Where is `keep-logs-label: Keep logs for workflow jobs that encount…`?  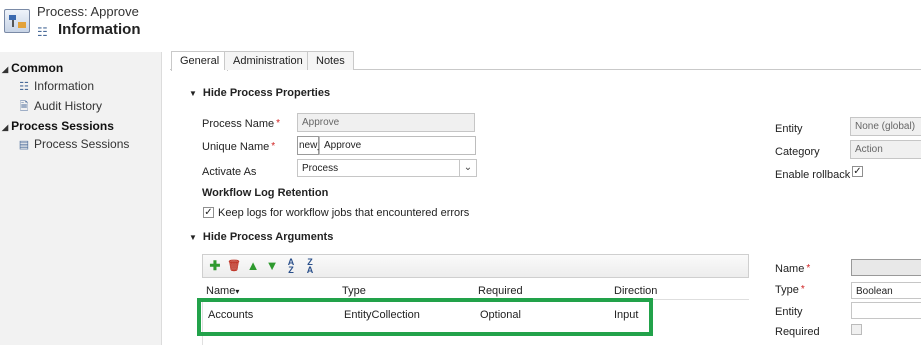 keep-logs-label: Keep logs for workflow jobs that encount… is located at coordinates (344, 213).